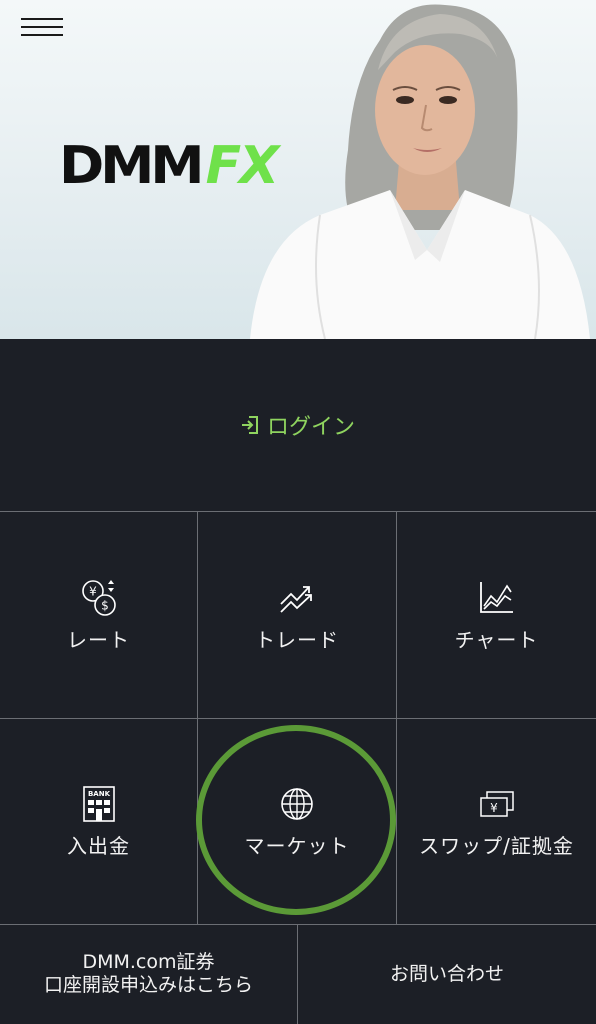  Describe the element at coordinates (496, 822) in the screenshot. I see `menu-swap-margin: ¥ スワップ/証拠金` at that location.